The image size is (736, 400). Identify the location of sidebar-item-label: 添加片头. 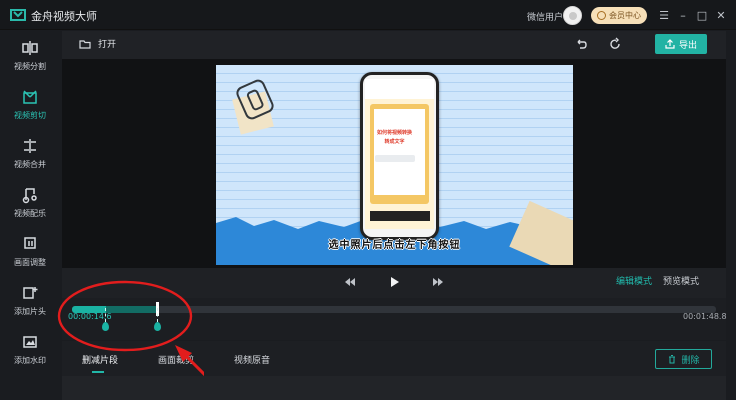
(30, 311).